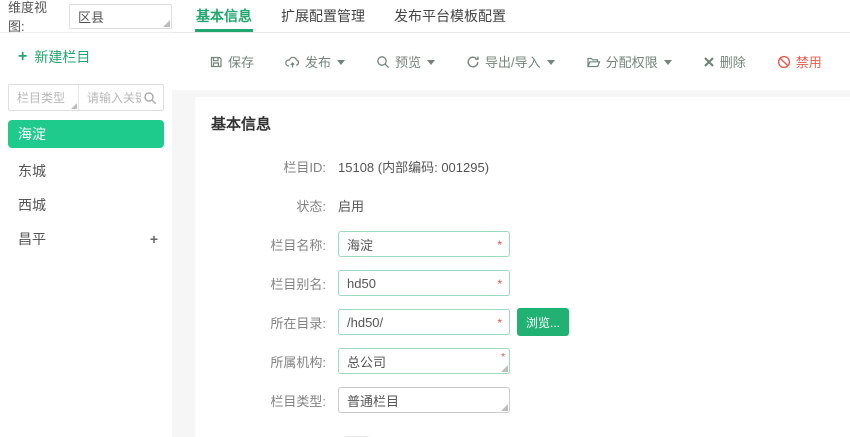  I want to click on list-item-label: 西城, so click(32, 205).